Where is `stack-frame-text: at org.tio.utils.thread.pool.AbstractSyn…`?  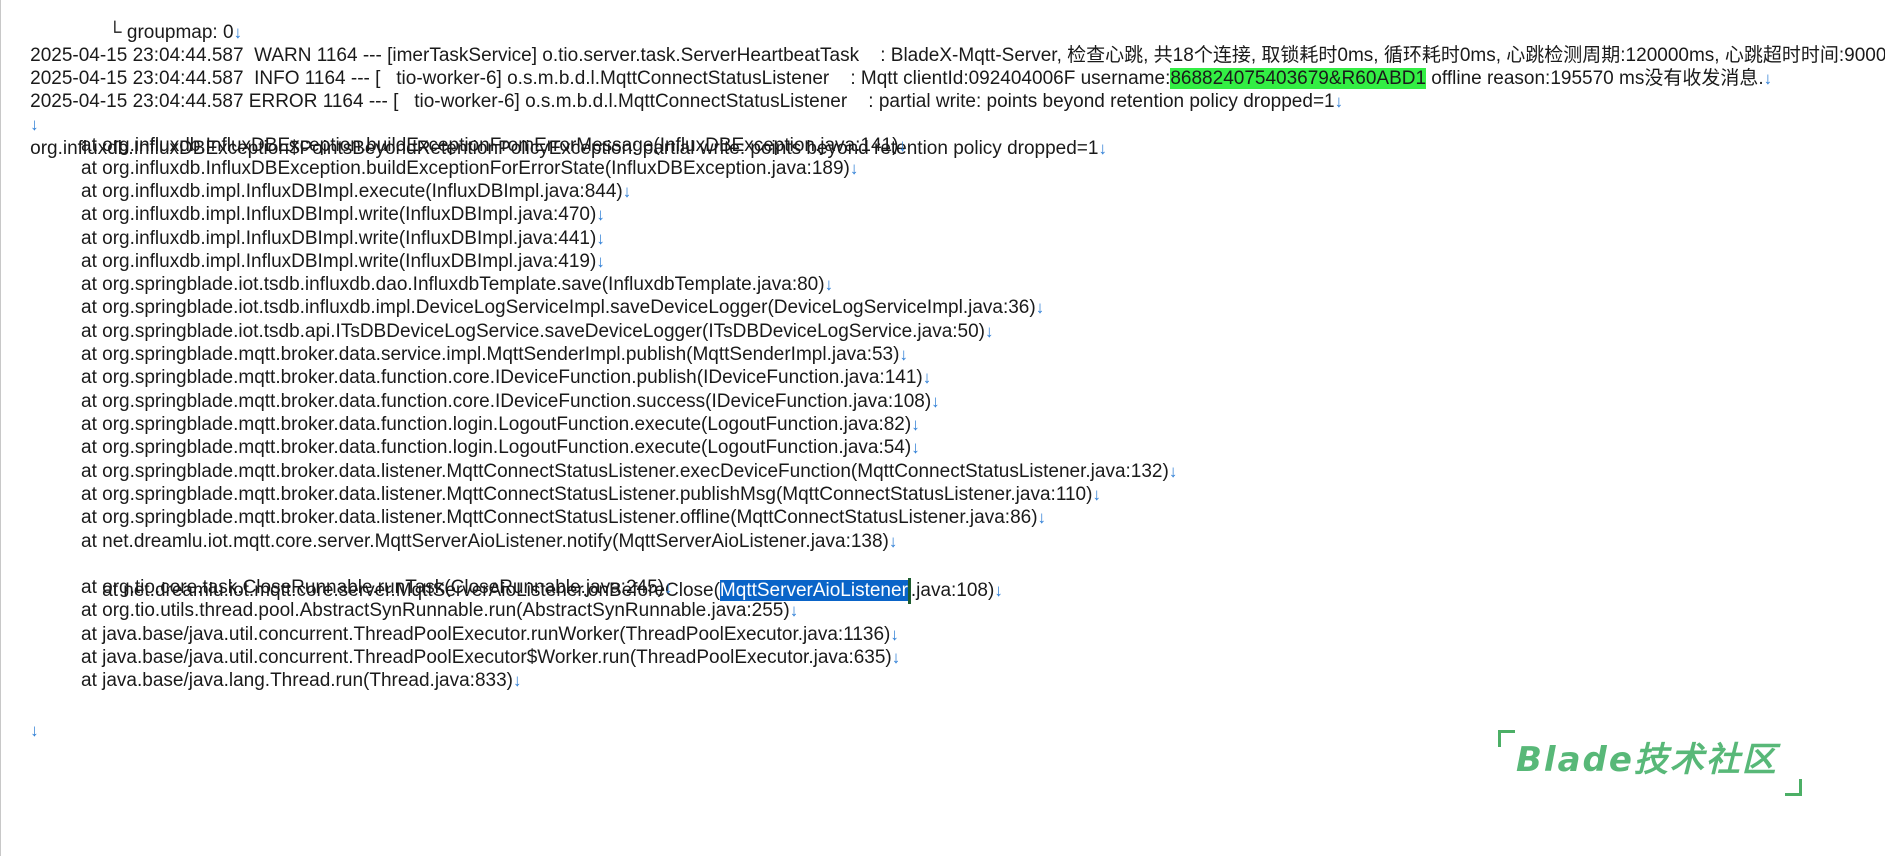
stack-frame-text: at org.tio.utils.thread.pool.AbstractSyn… is located at coordinates (435, 610).